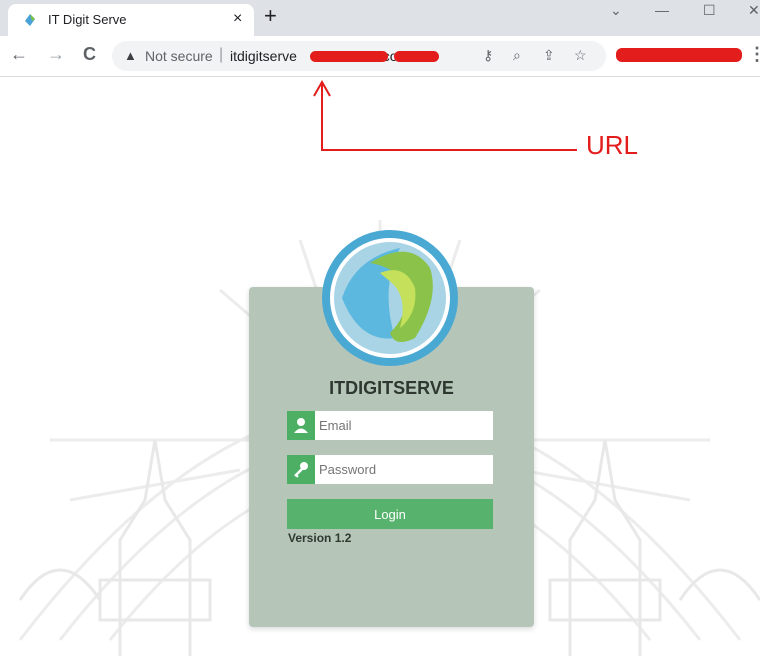 This screenshot has width=760, height=656. I want to click on share-icon: ⇪, so click(549, 55).